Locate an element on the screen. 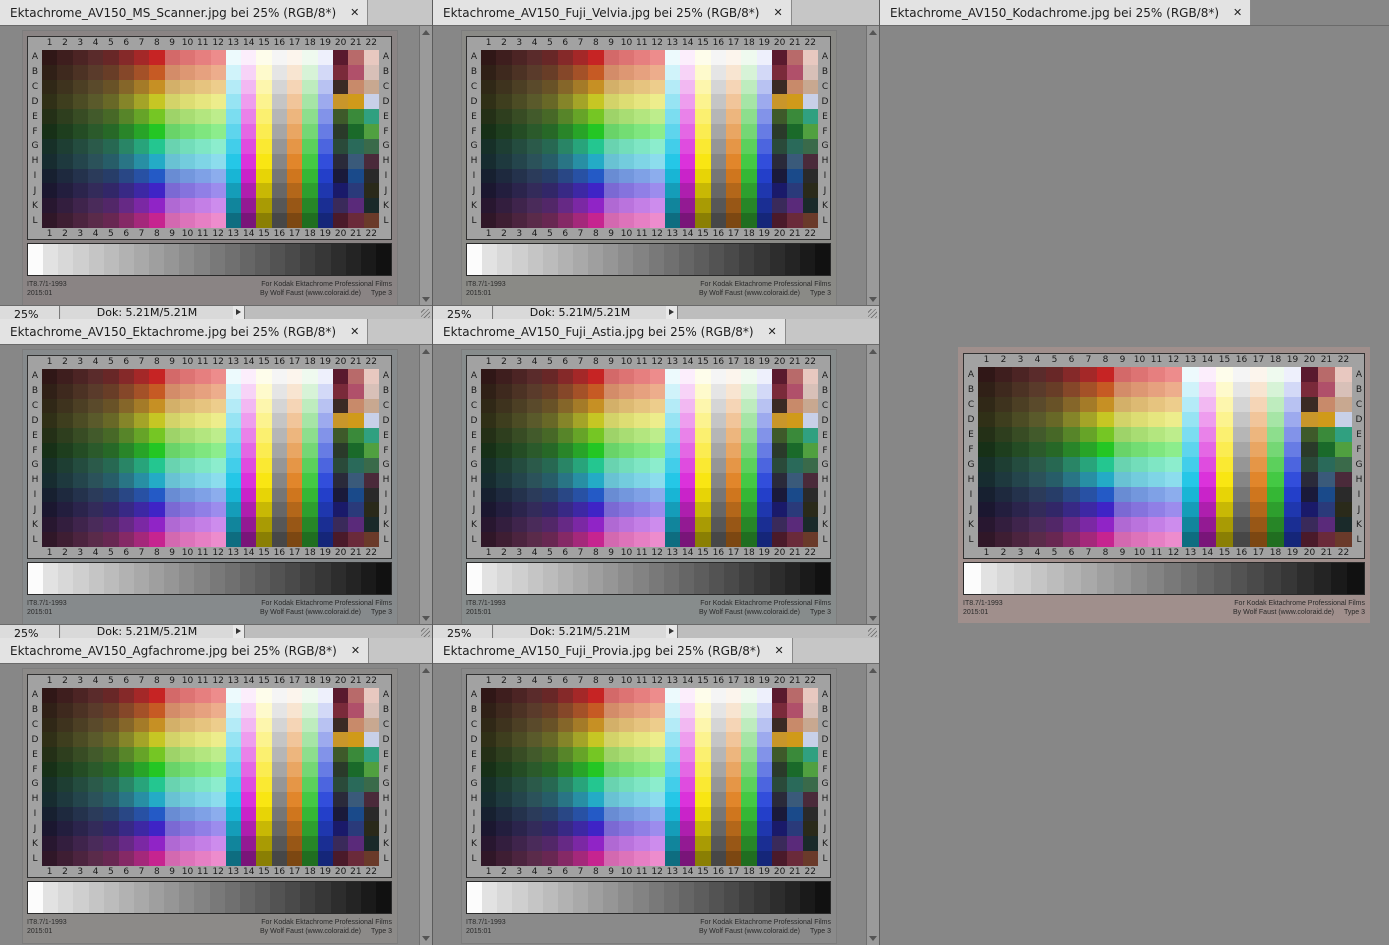 This screenshot has height=945, width=1389. column-label: 14 is located at coordinates (687, 681).